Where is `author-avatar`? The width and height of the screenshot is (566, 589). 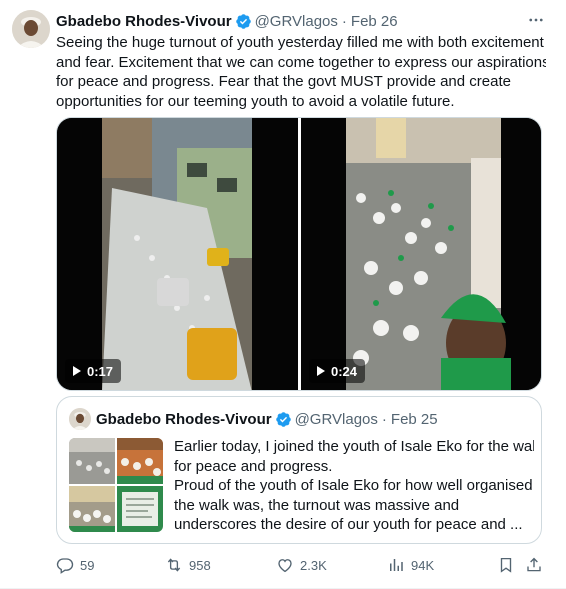
author-avatar is located at coordinates (31, 29).